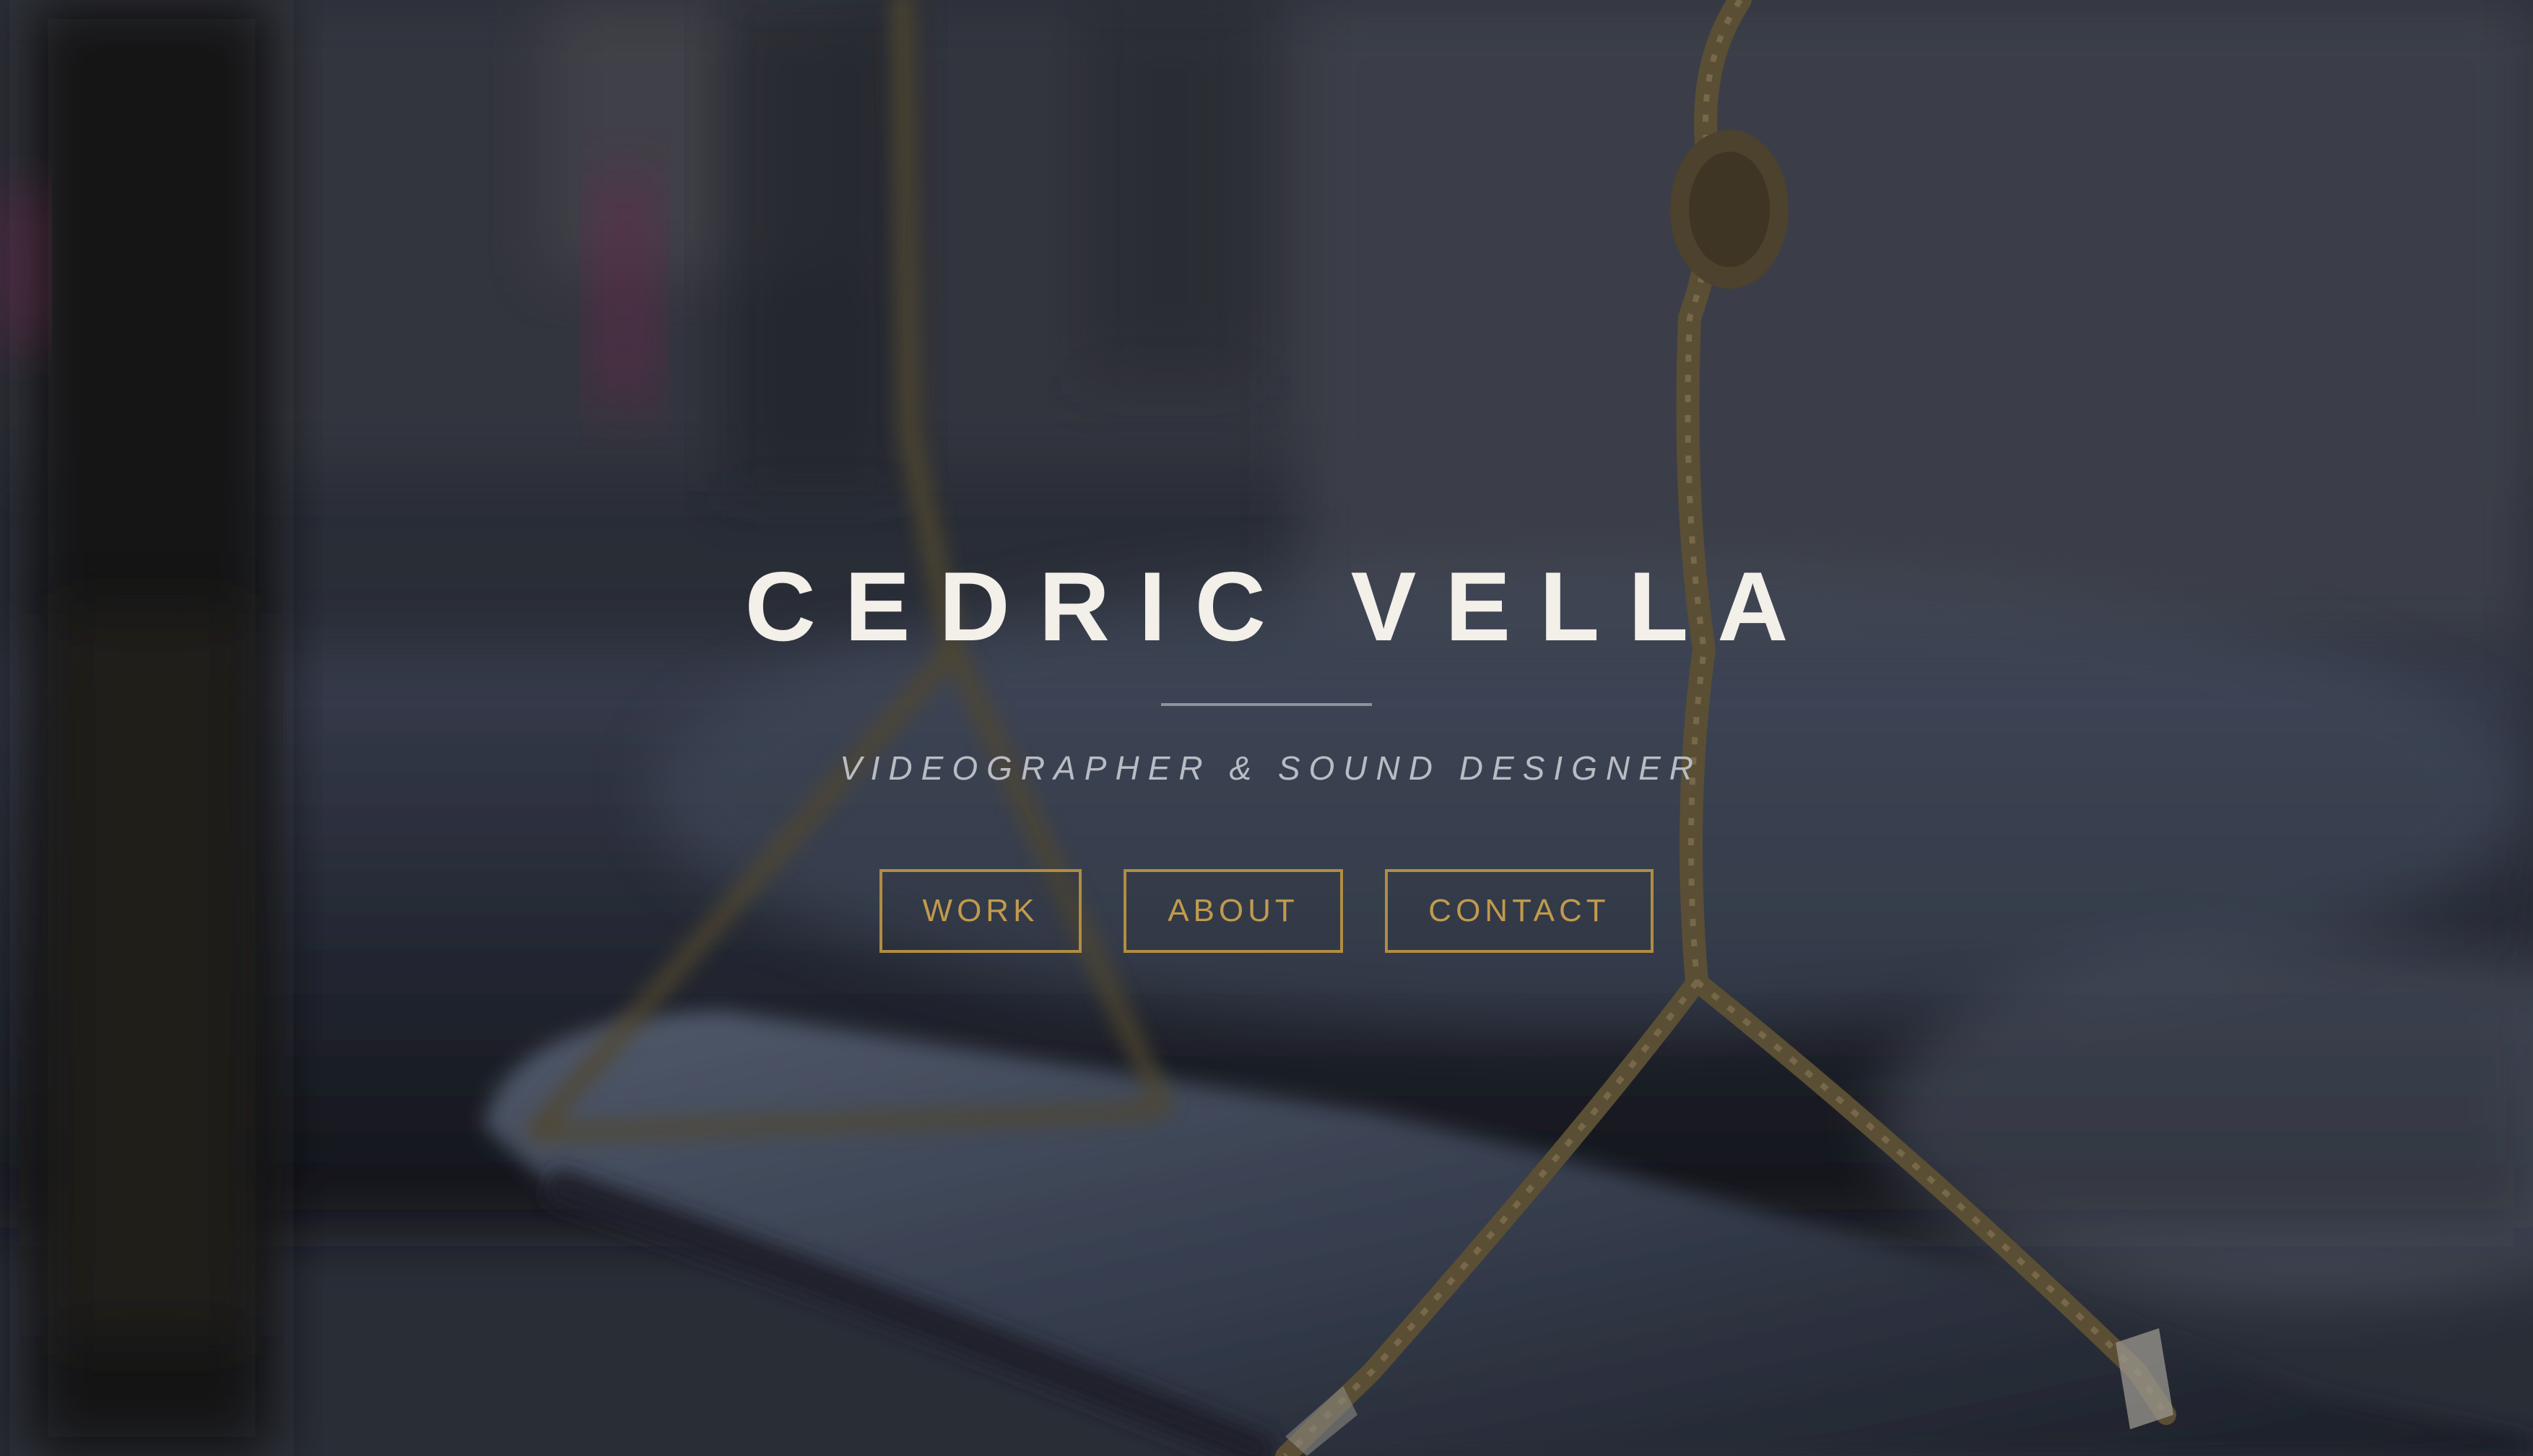 Image resolution: width=2533 pixels, height=1456 pixels. I want to click on main-nav: WORK ABOUT CONTACT, so click(1266, 911).